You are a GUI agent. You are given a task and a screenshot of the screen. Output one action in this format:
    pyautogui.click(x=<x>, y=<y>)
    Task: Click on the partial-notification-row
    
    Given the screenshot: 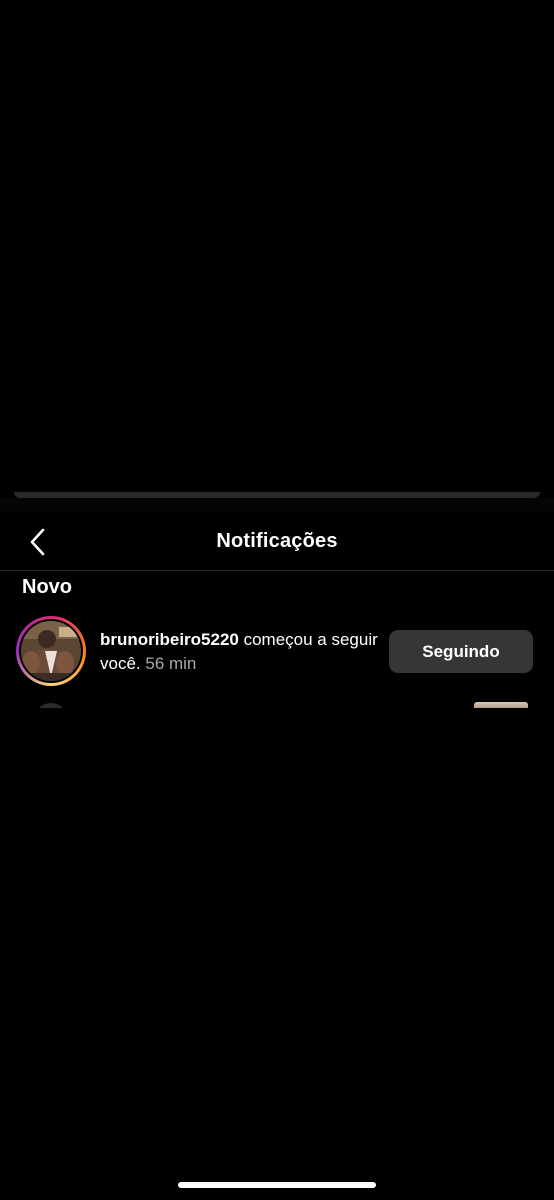 What is the action you would take?
    pyautogui.click(x=277, y=703)
    